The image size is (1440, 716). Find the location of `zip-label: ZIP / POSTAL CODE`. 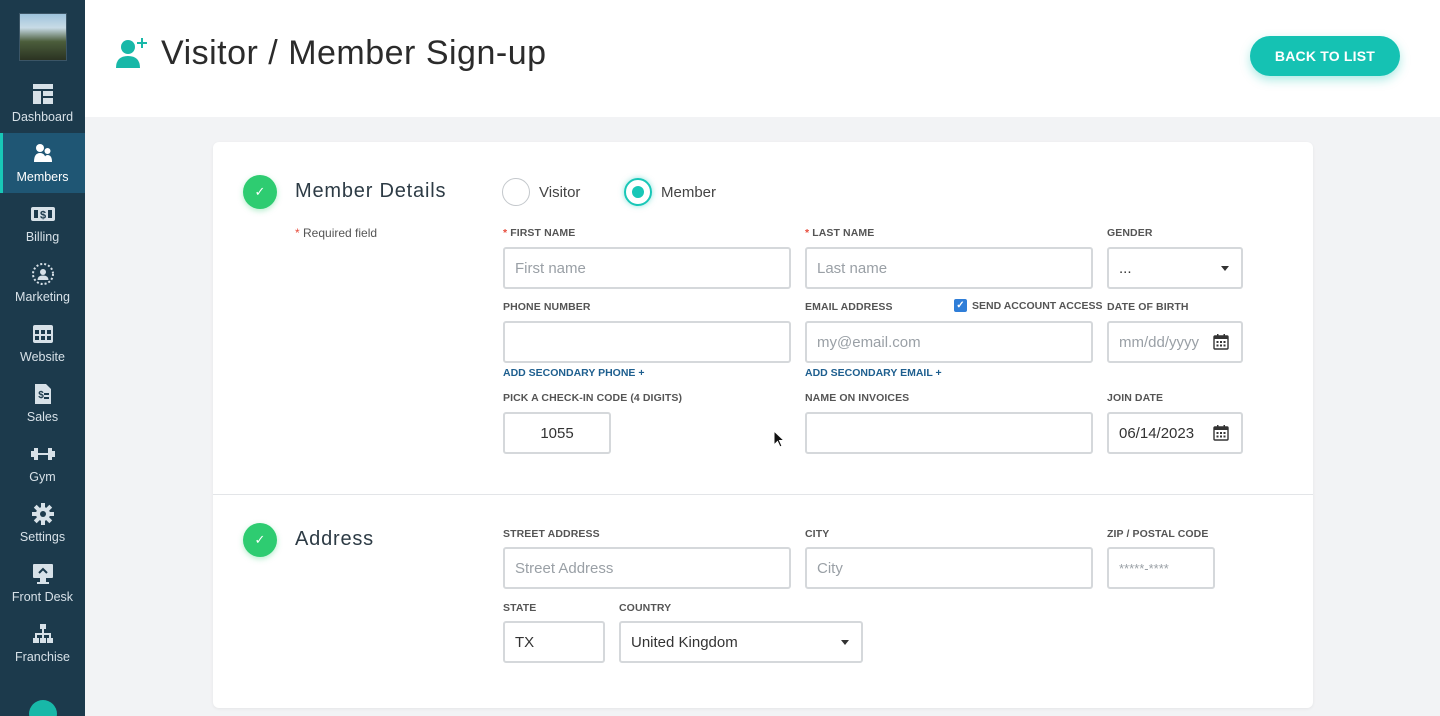

zip-label: ZIP / POSTAL CODE is located at coordinates (1158, 534).